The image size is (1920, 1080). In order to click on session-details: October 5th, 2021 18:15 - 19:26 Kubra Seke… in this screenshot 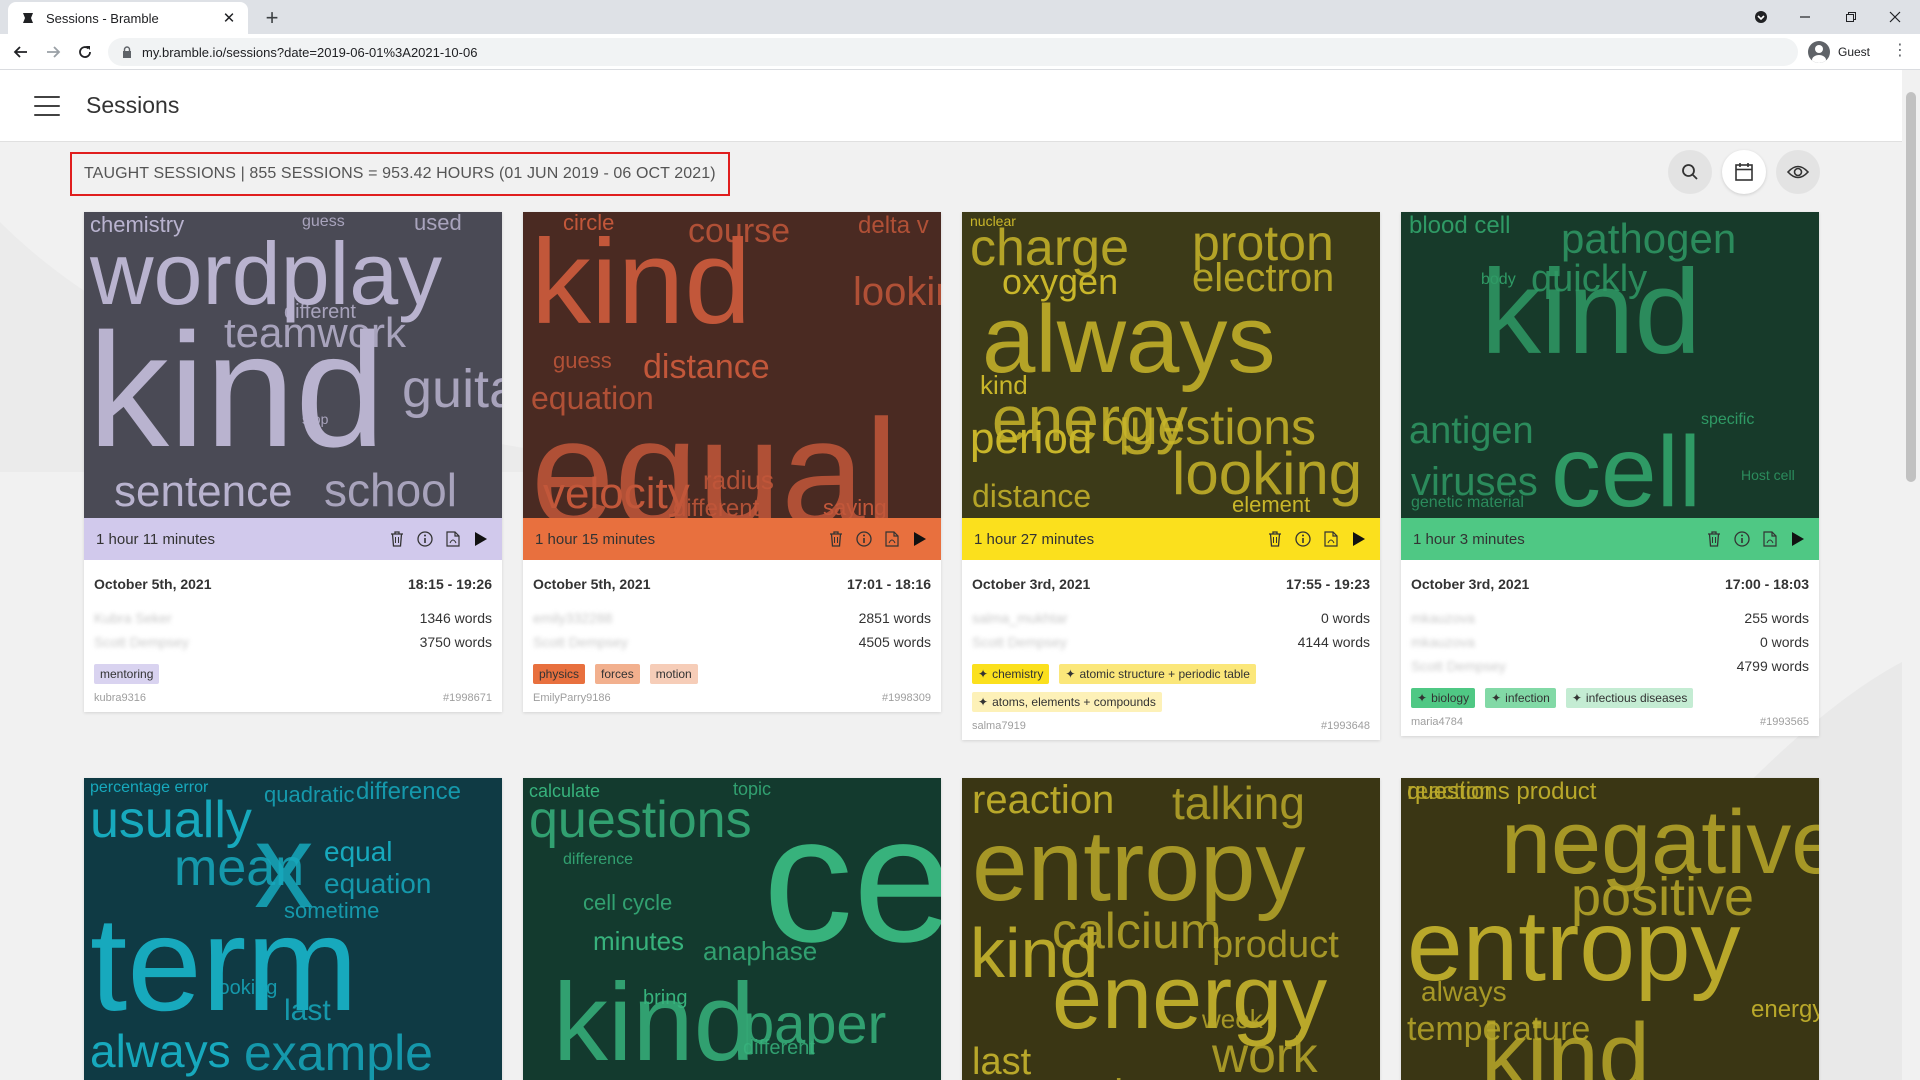, I will do `click(293, 636)`.